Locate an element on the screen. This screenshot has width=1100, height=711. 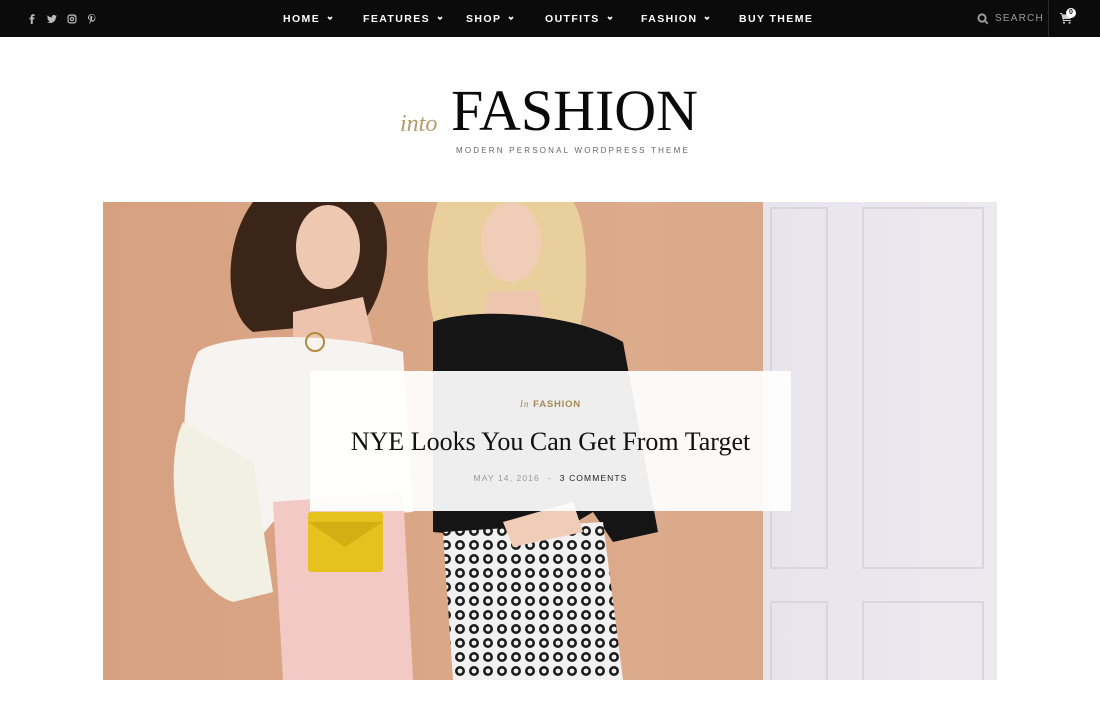
nav-item-home: HOME is located at coordinates (308, 18).